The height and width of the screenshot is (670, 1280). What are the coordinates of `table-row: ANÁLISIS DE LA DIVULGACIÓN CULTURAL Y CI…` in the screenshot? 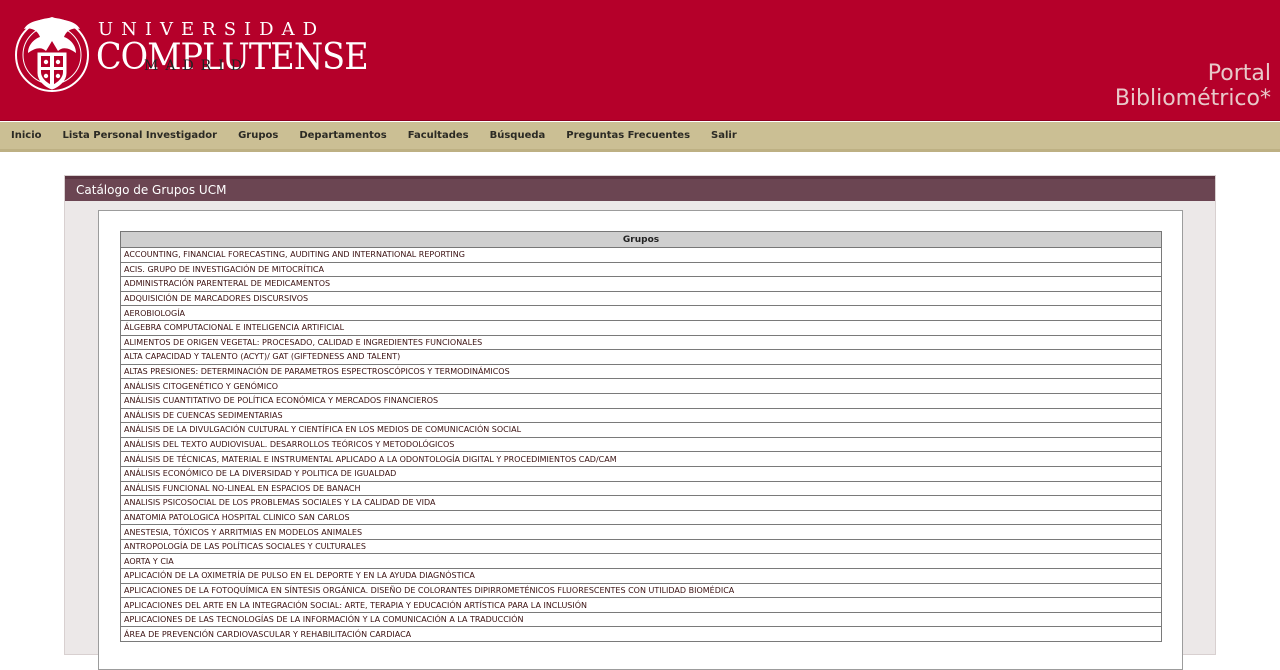 It's located at (641, 430).